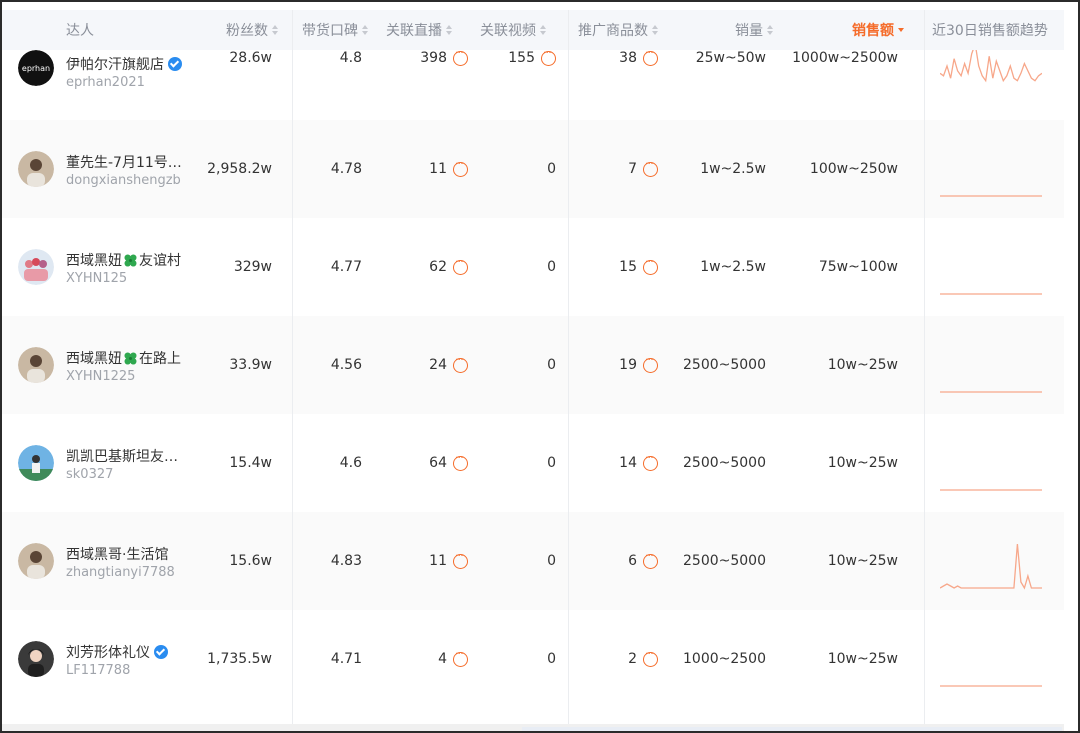 This screenshot has width=1080, height=733. What do you see at coordinates (250, 58) in the screenshot?
I see `fans-value: 28.6w` at bounding box center [250, 58].